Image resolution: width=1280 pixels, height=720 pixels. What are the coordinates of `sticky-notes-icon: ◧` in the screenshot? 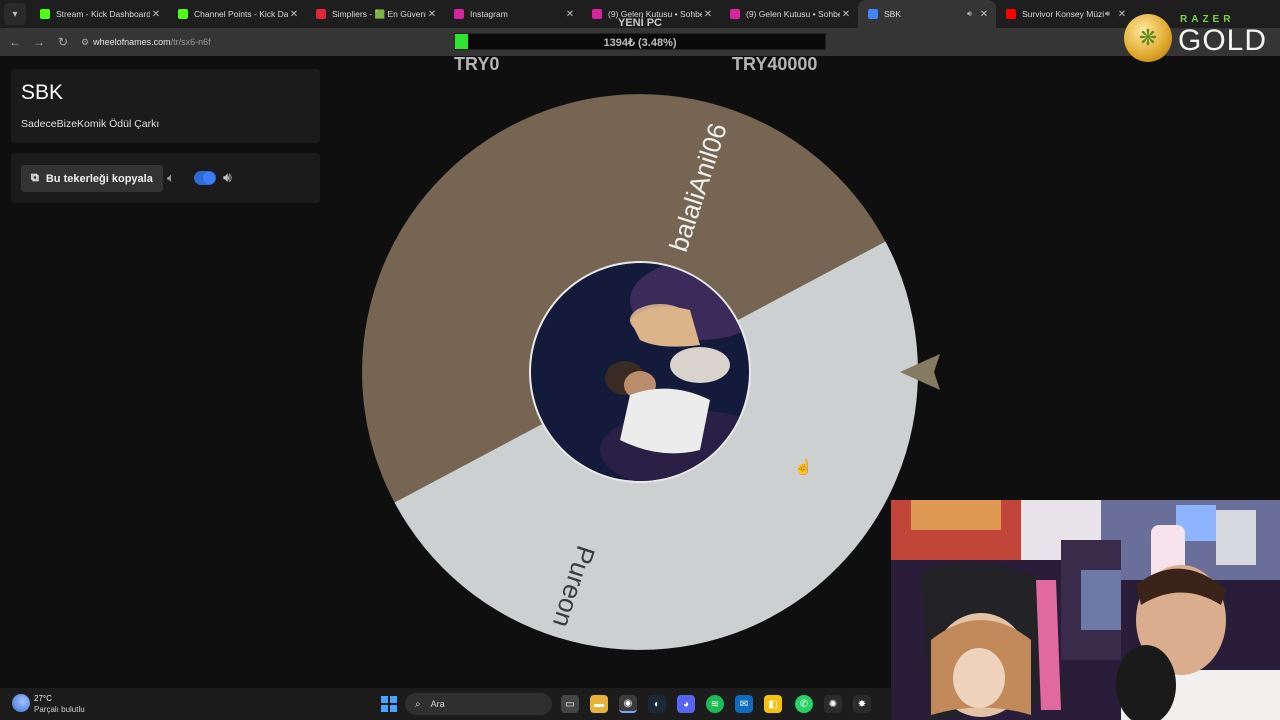 It's located at (773, 704).